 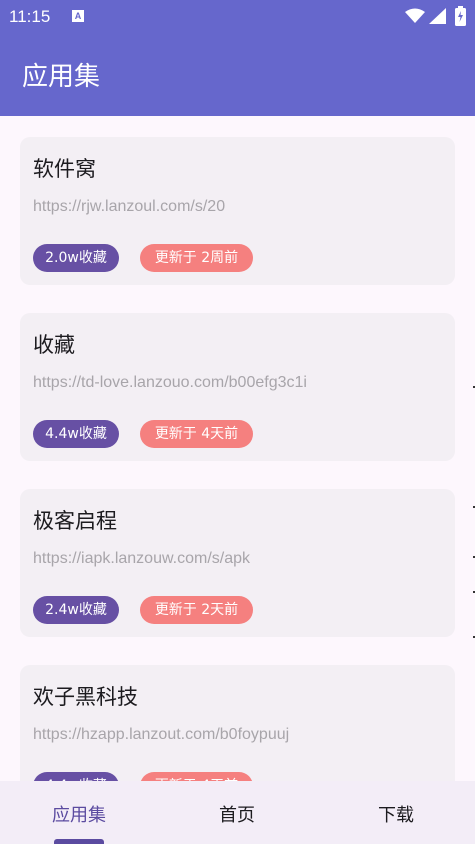 What do you see at coordinates (129, 206) in the screenshot?
I see `card-url: https://rjw.lanzoul.com/s/20` at bounding box center [129, 206].